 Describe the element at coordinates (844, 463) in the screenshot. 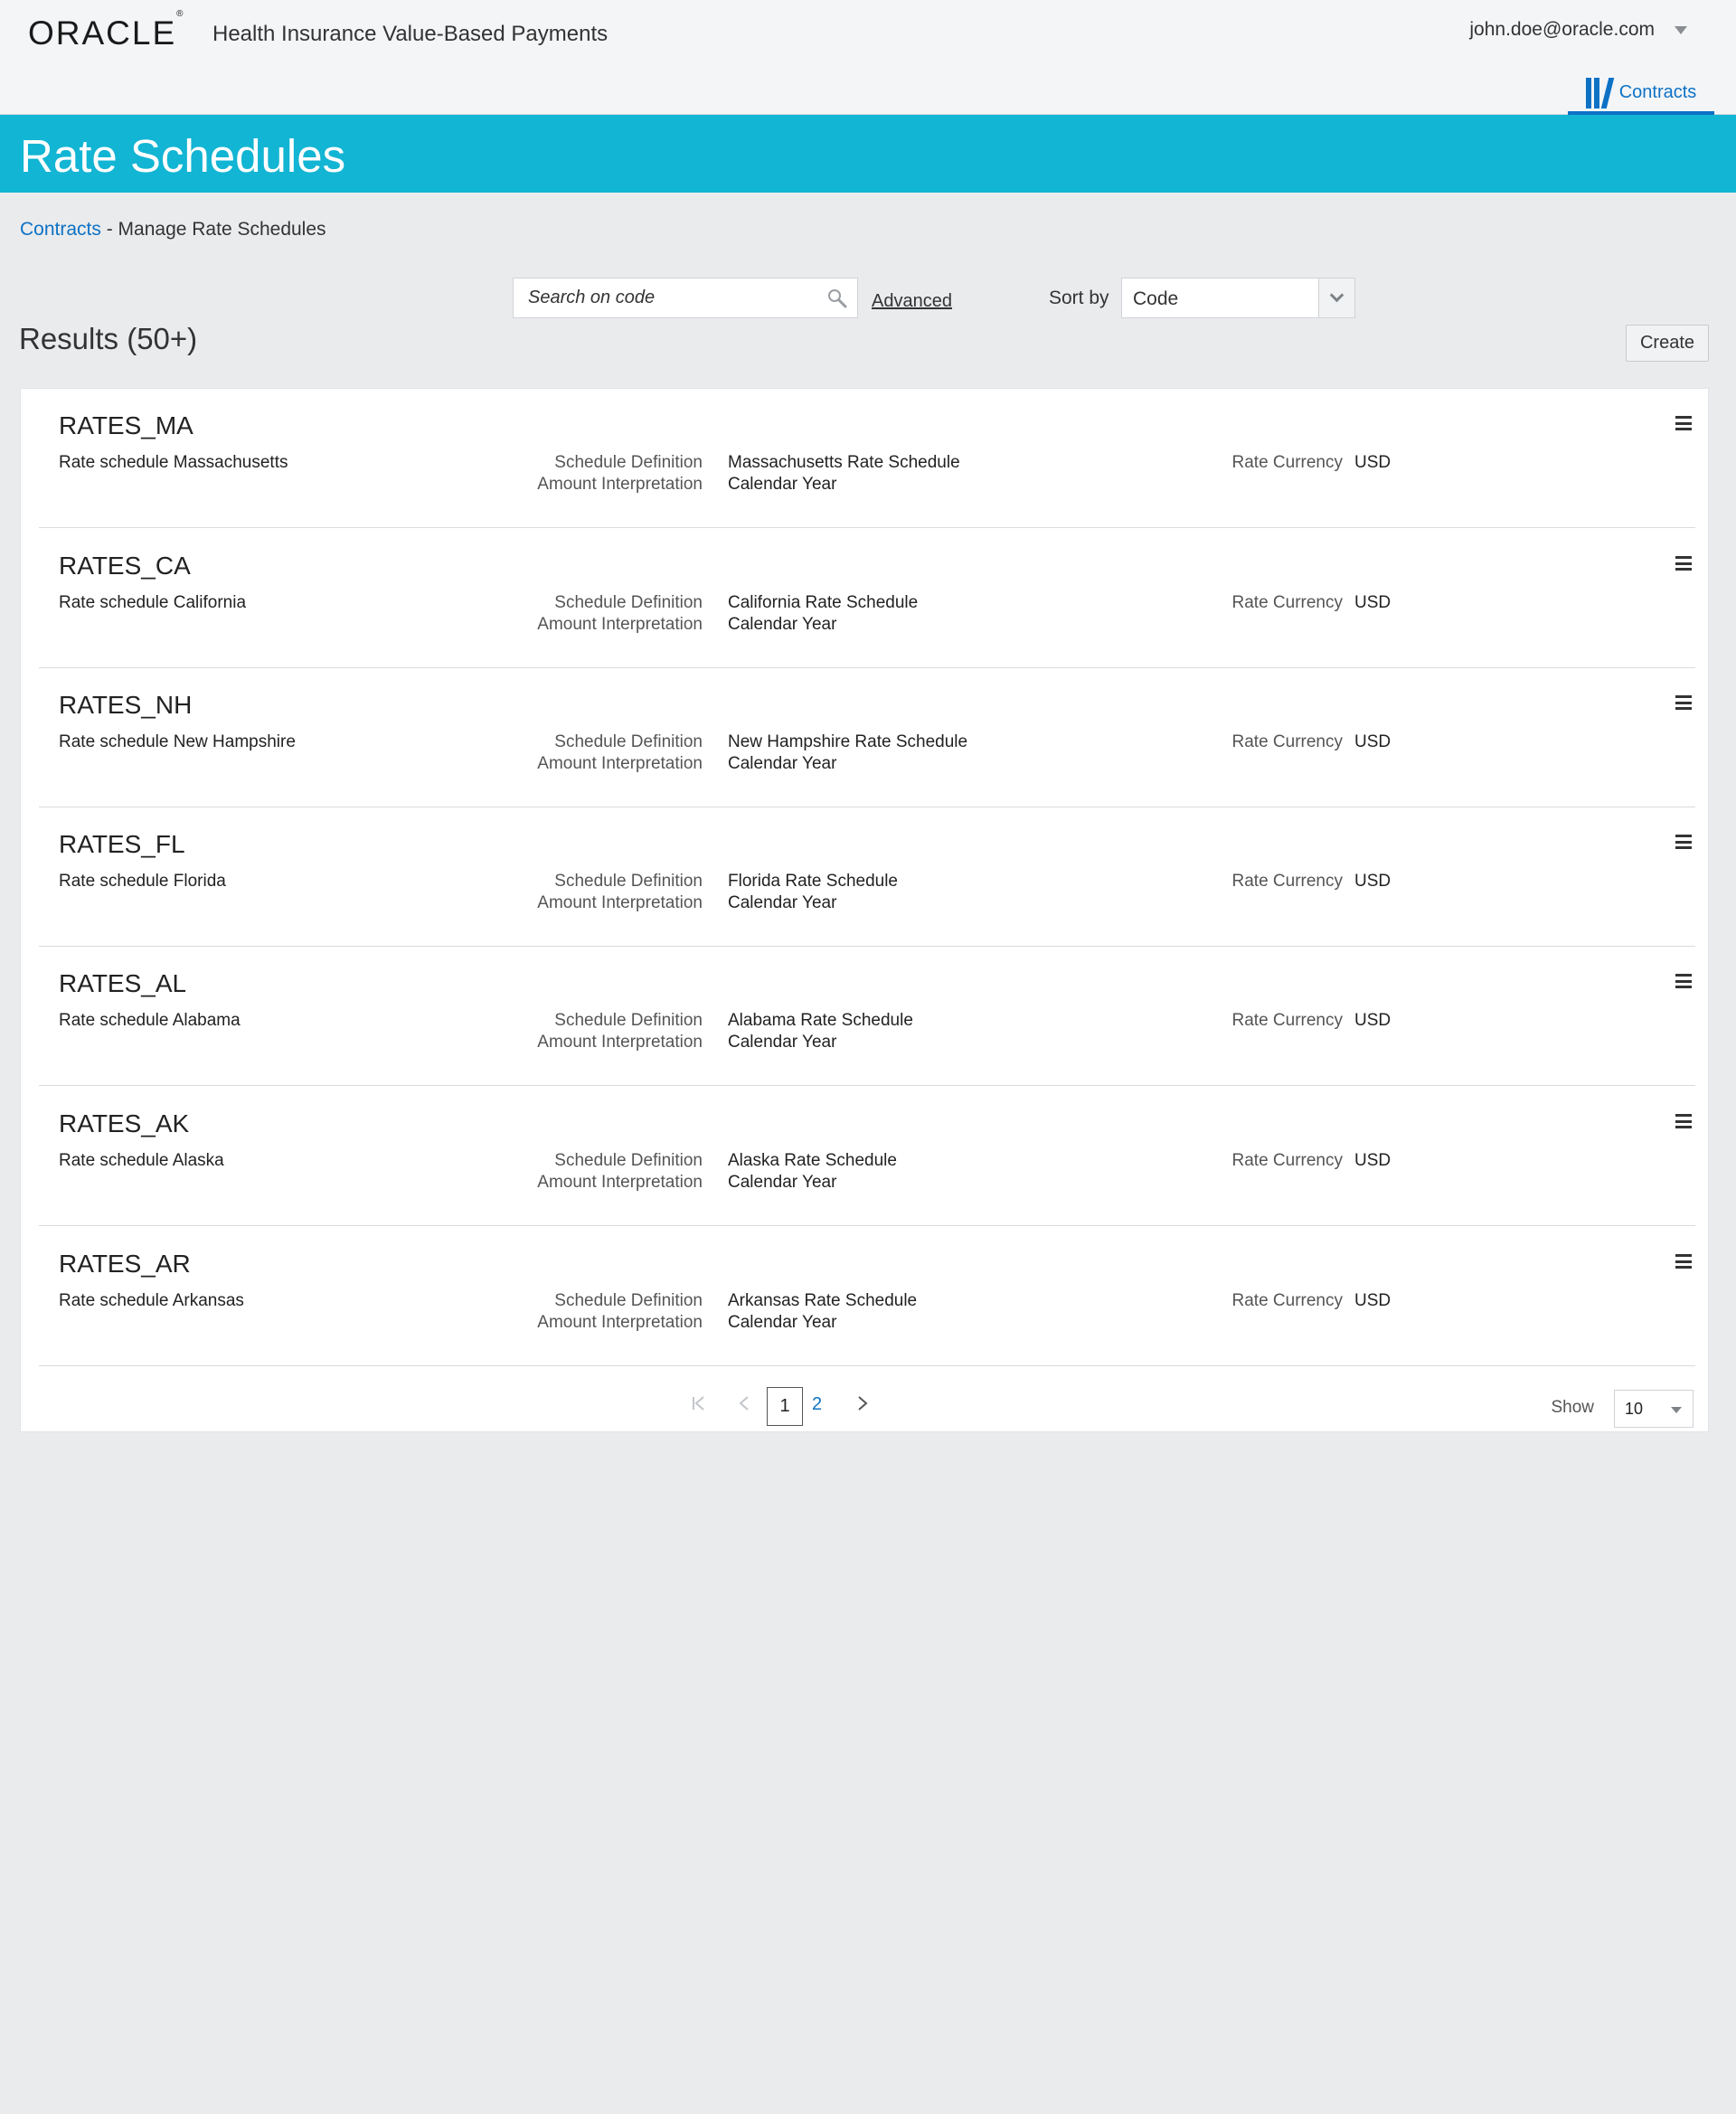

I see `schedule-definition-value: Massachusetts Rate Schedule` at that location.